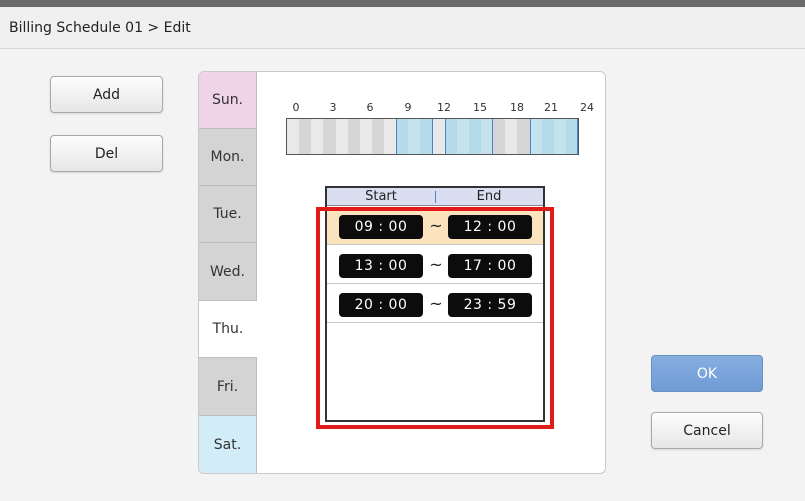 This screenshot has height=501, width=805. I want to click on end-time-field: 12 : 00, so click(490, 227).